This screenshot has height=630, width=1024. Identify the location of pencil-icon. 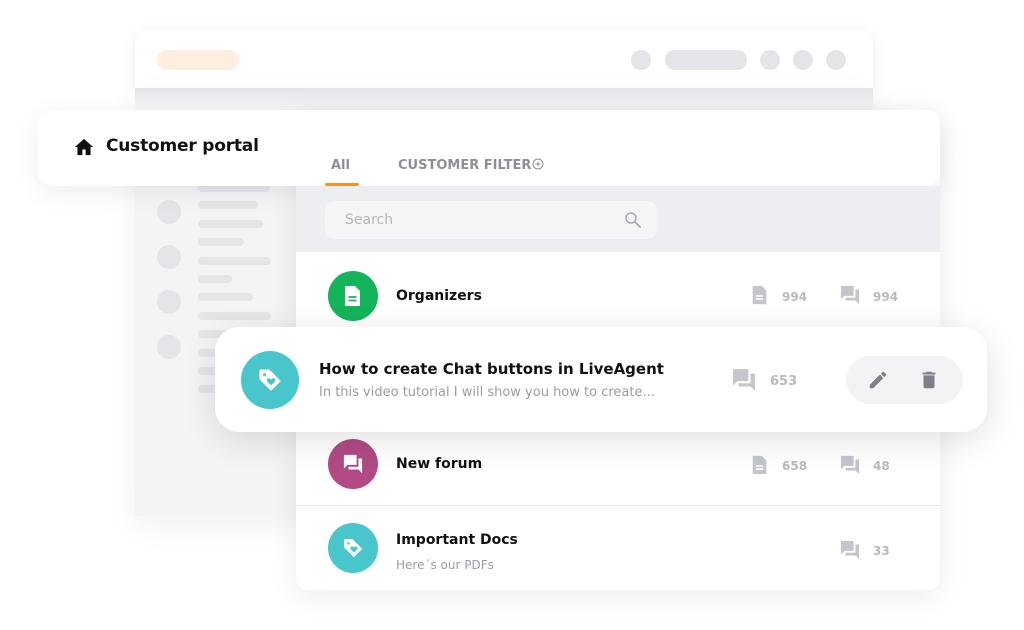
(878, 380).